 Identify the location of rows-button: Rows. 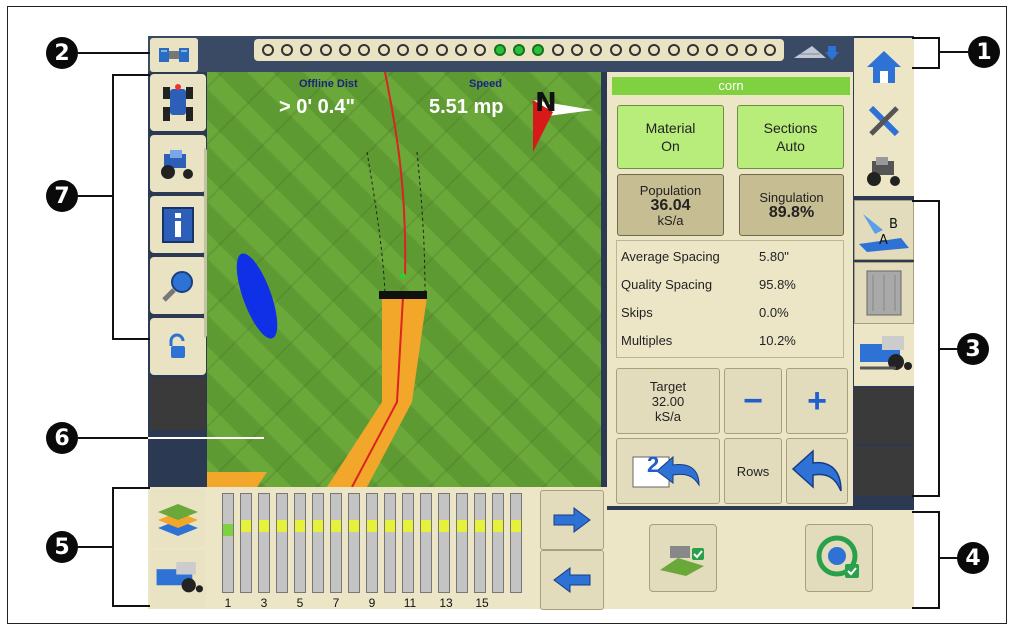
(753, 471).